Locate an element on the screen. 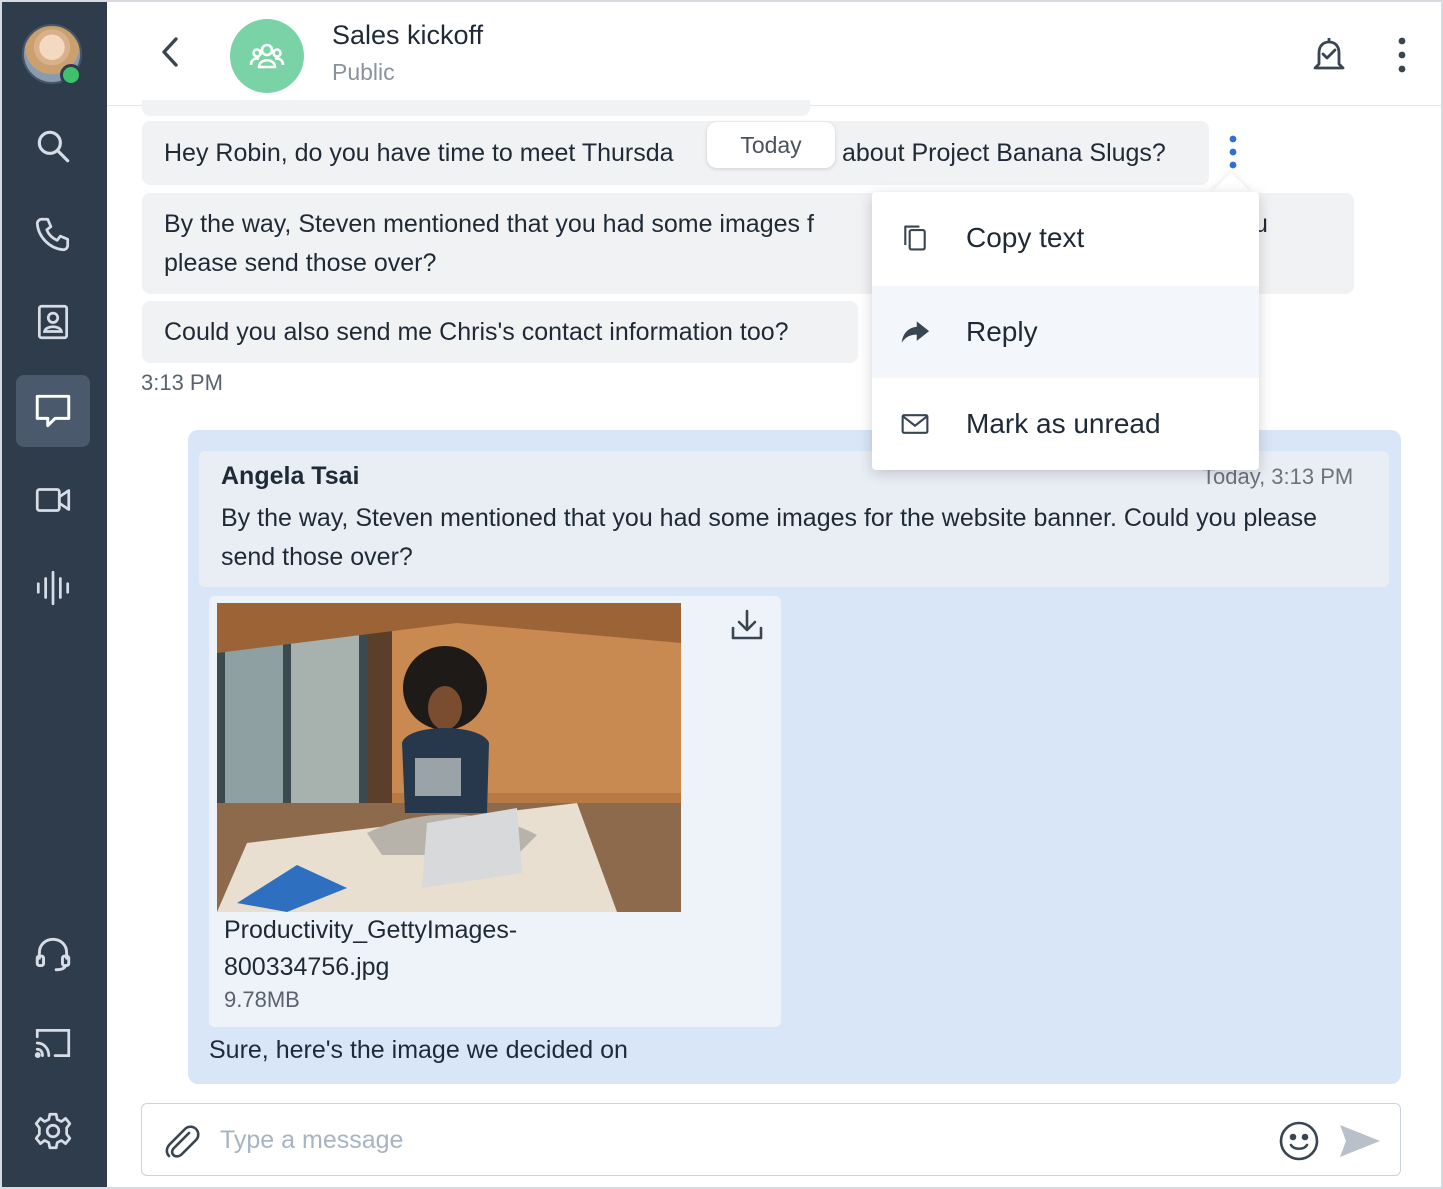 The image size is (1443, 1189). menu-item-reply: Reply is located at coordinates (1065, 332).